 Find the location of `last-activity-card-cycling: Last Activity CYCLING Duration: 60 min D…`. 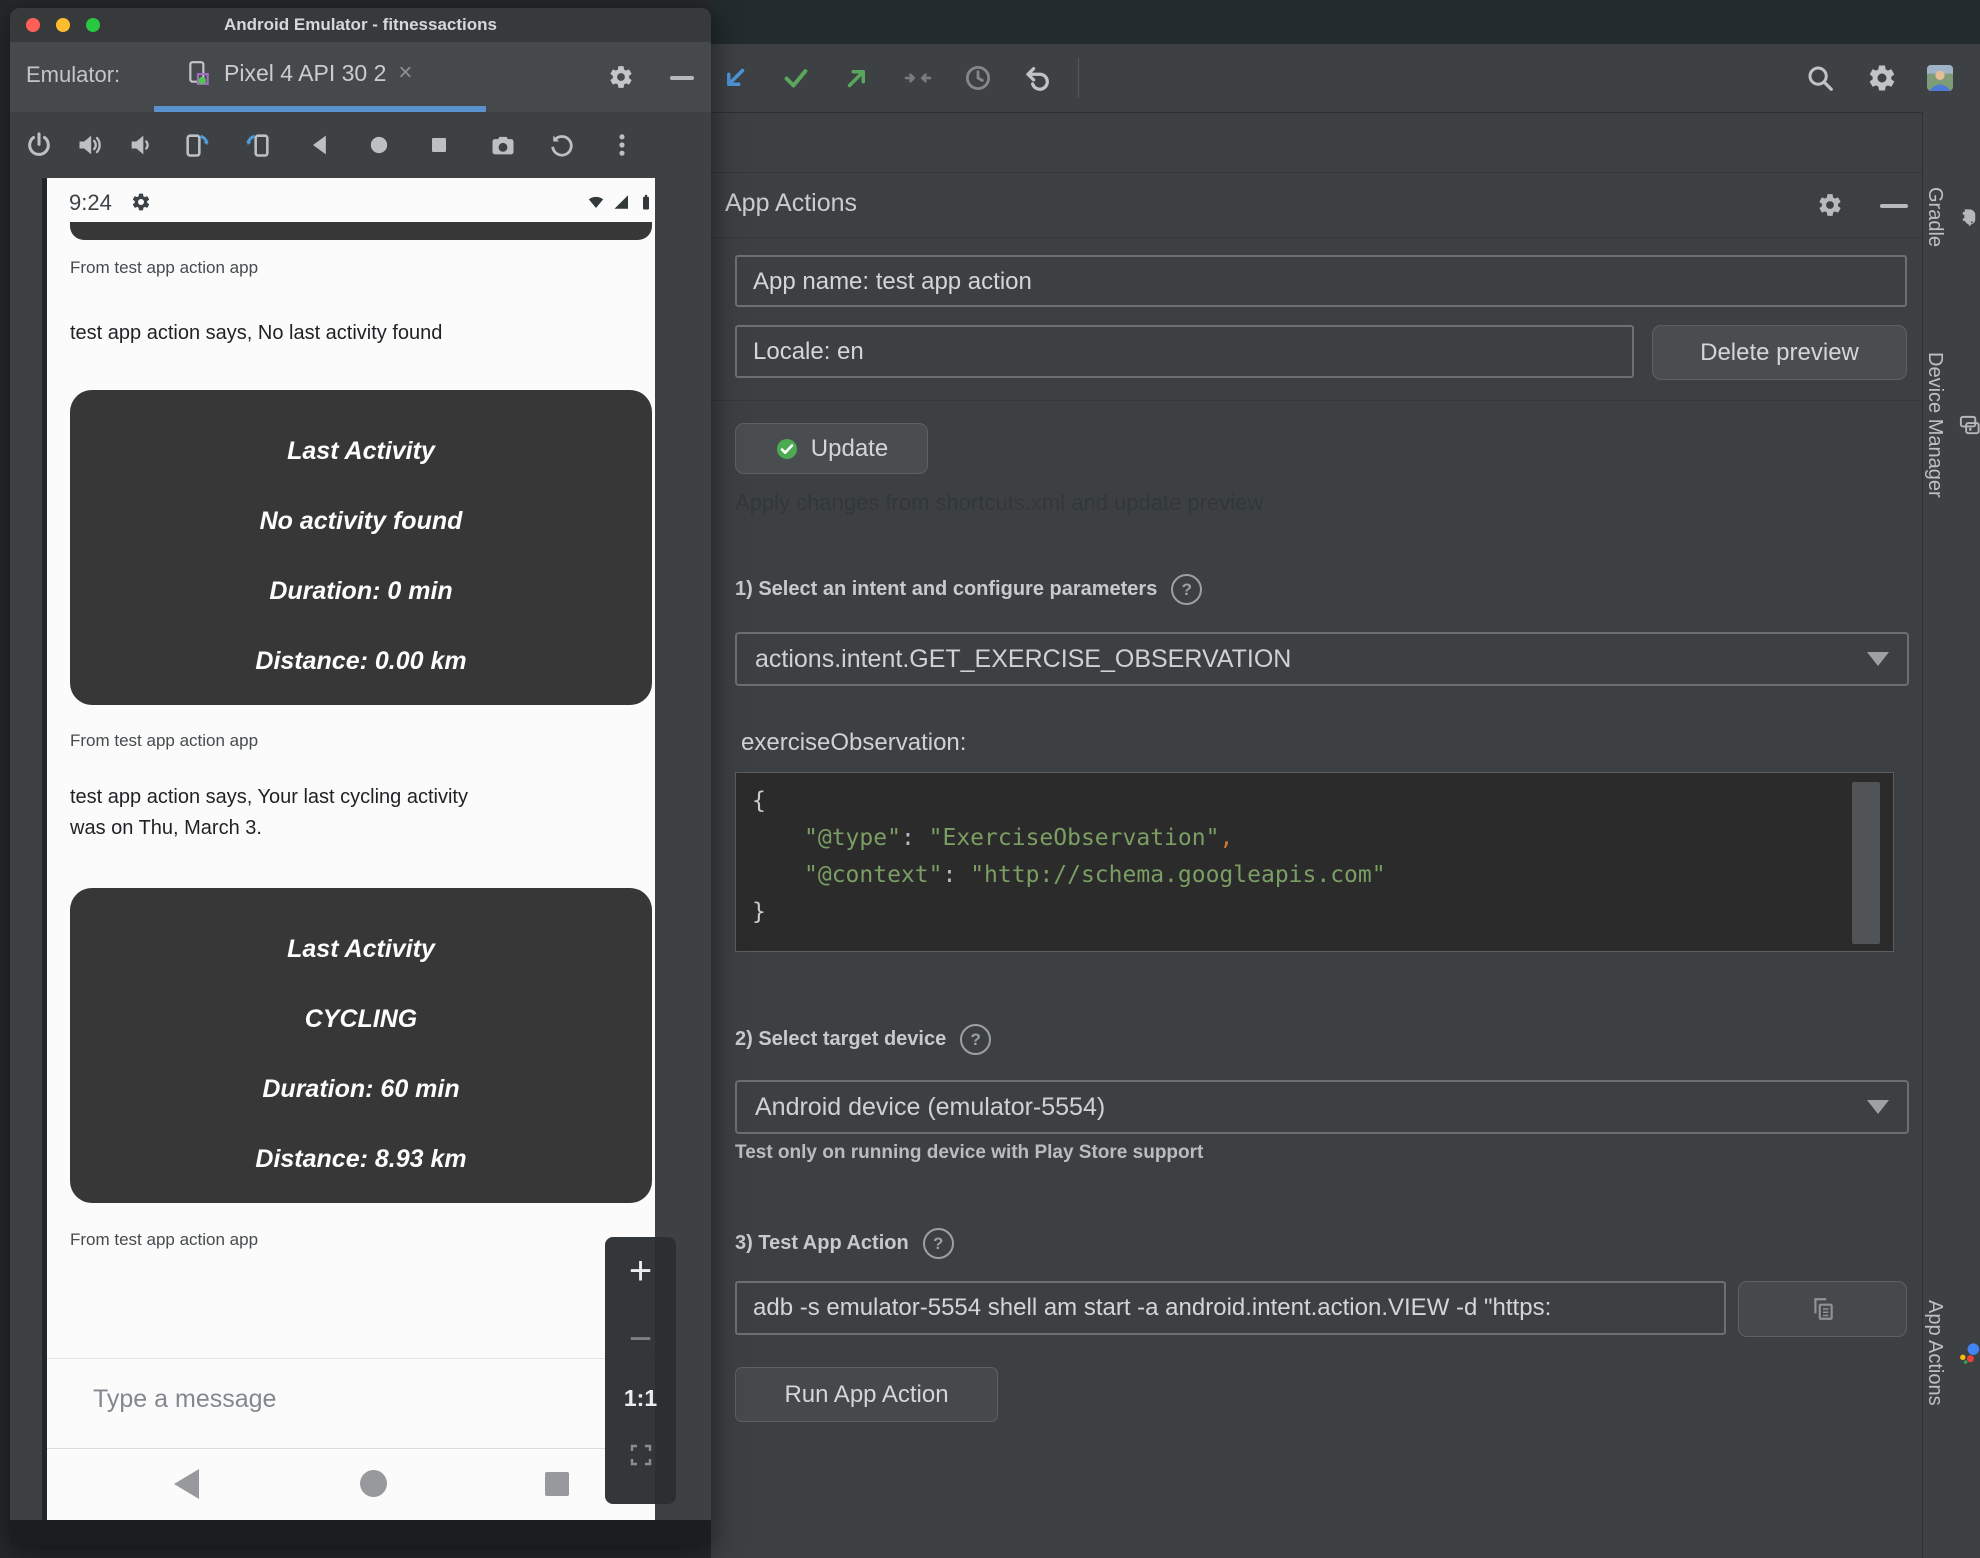

last-activity-card-cycling: Last Activity CYCLING Duration: 60 min D… is located at coordinates (361, 1045).